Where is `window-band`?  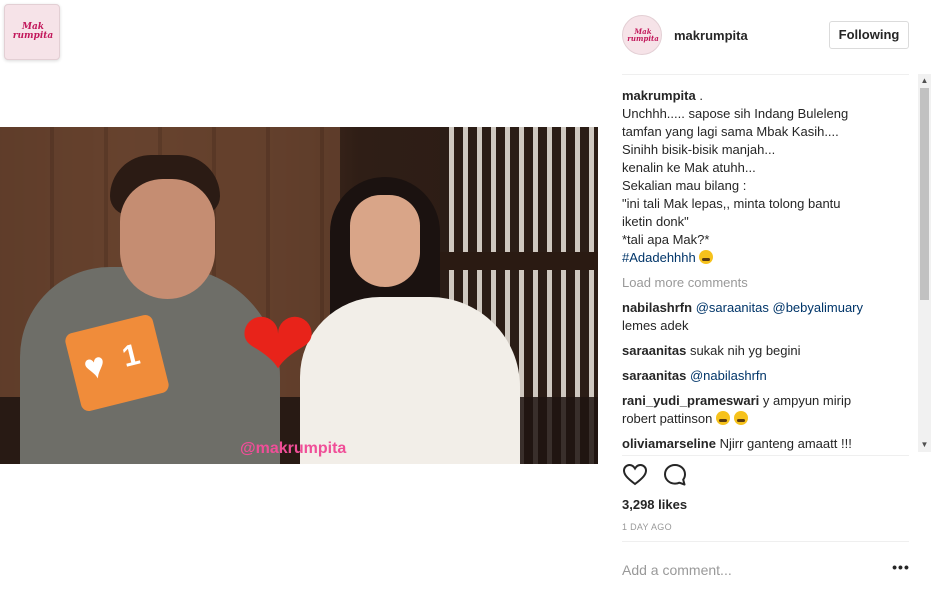
window-band is located at coordinates (519, 261).